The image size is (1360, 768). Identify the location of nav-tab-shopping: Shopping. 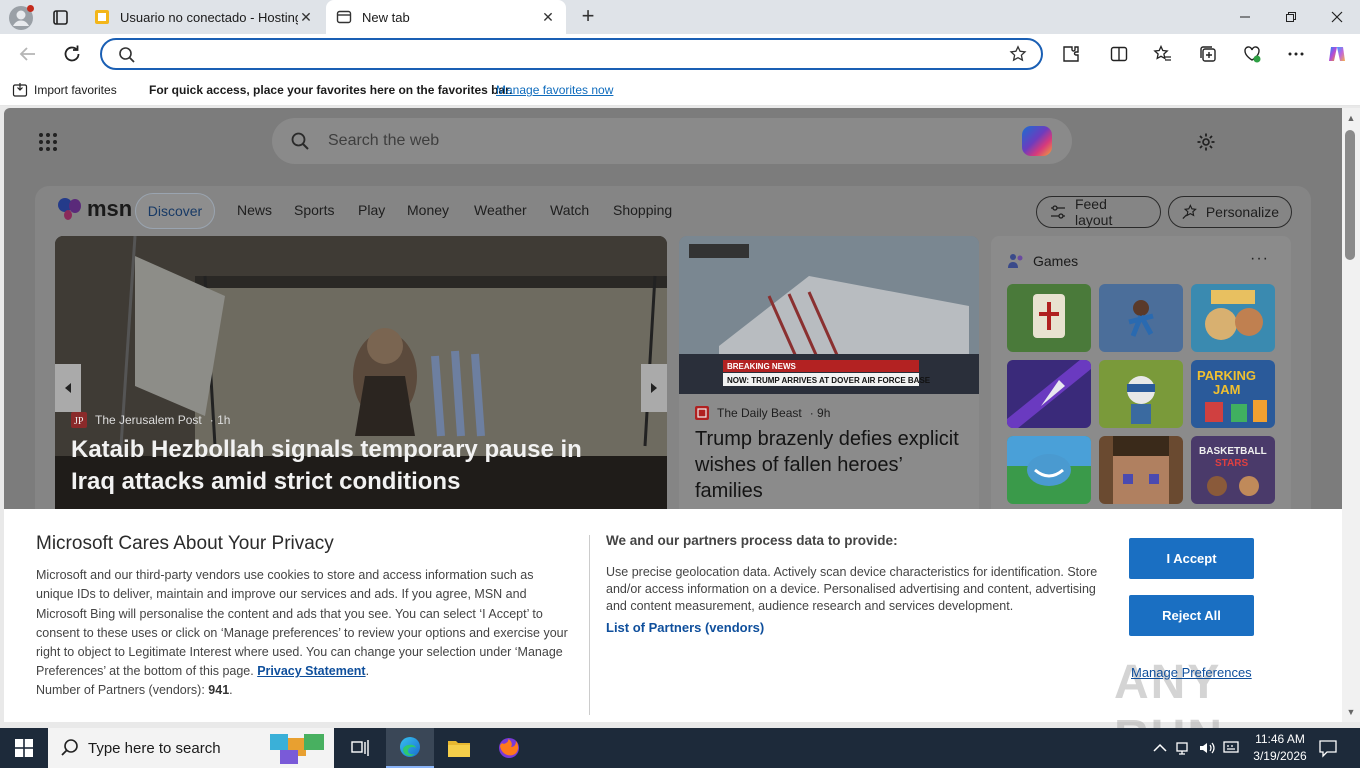
(642, 210).